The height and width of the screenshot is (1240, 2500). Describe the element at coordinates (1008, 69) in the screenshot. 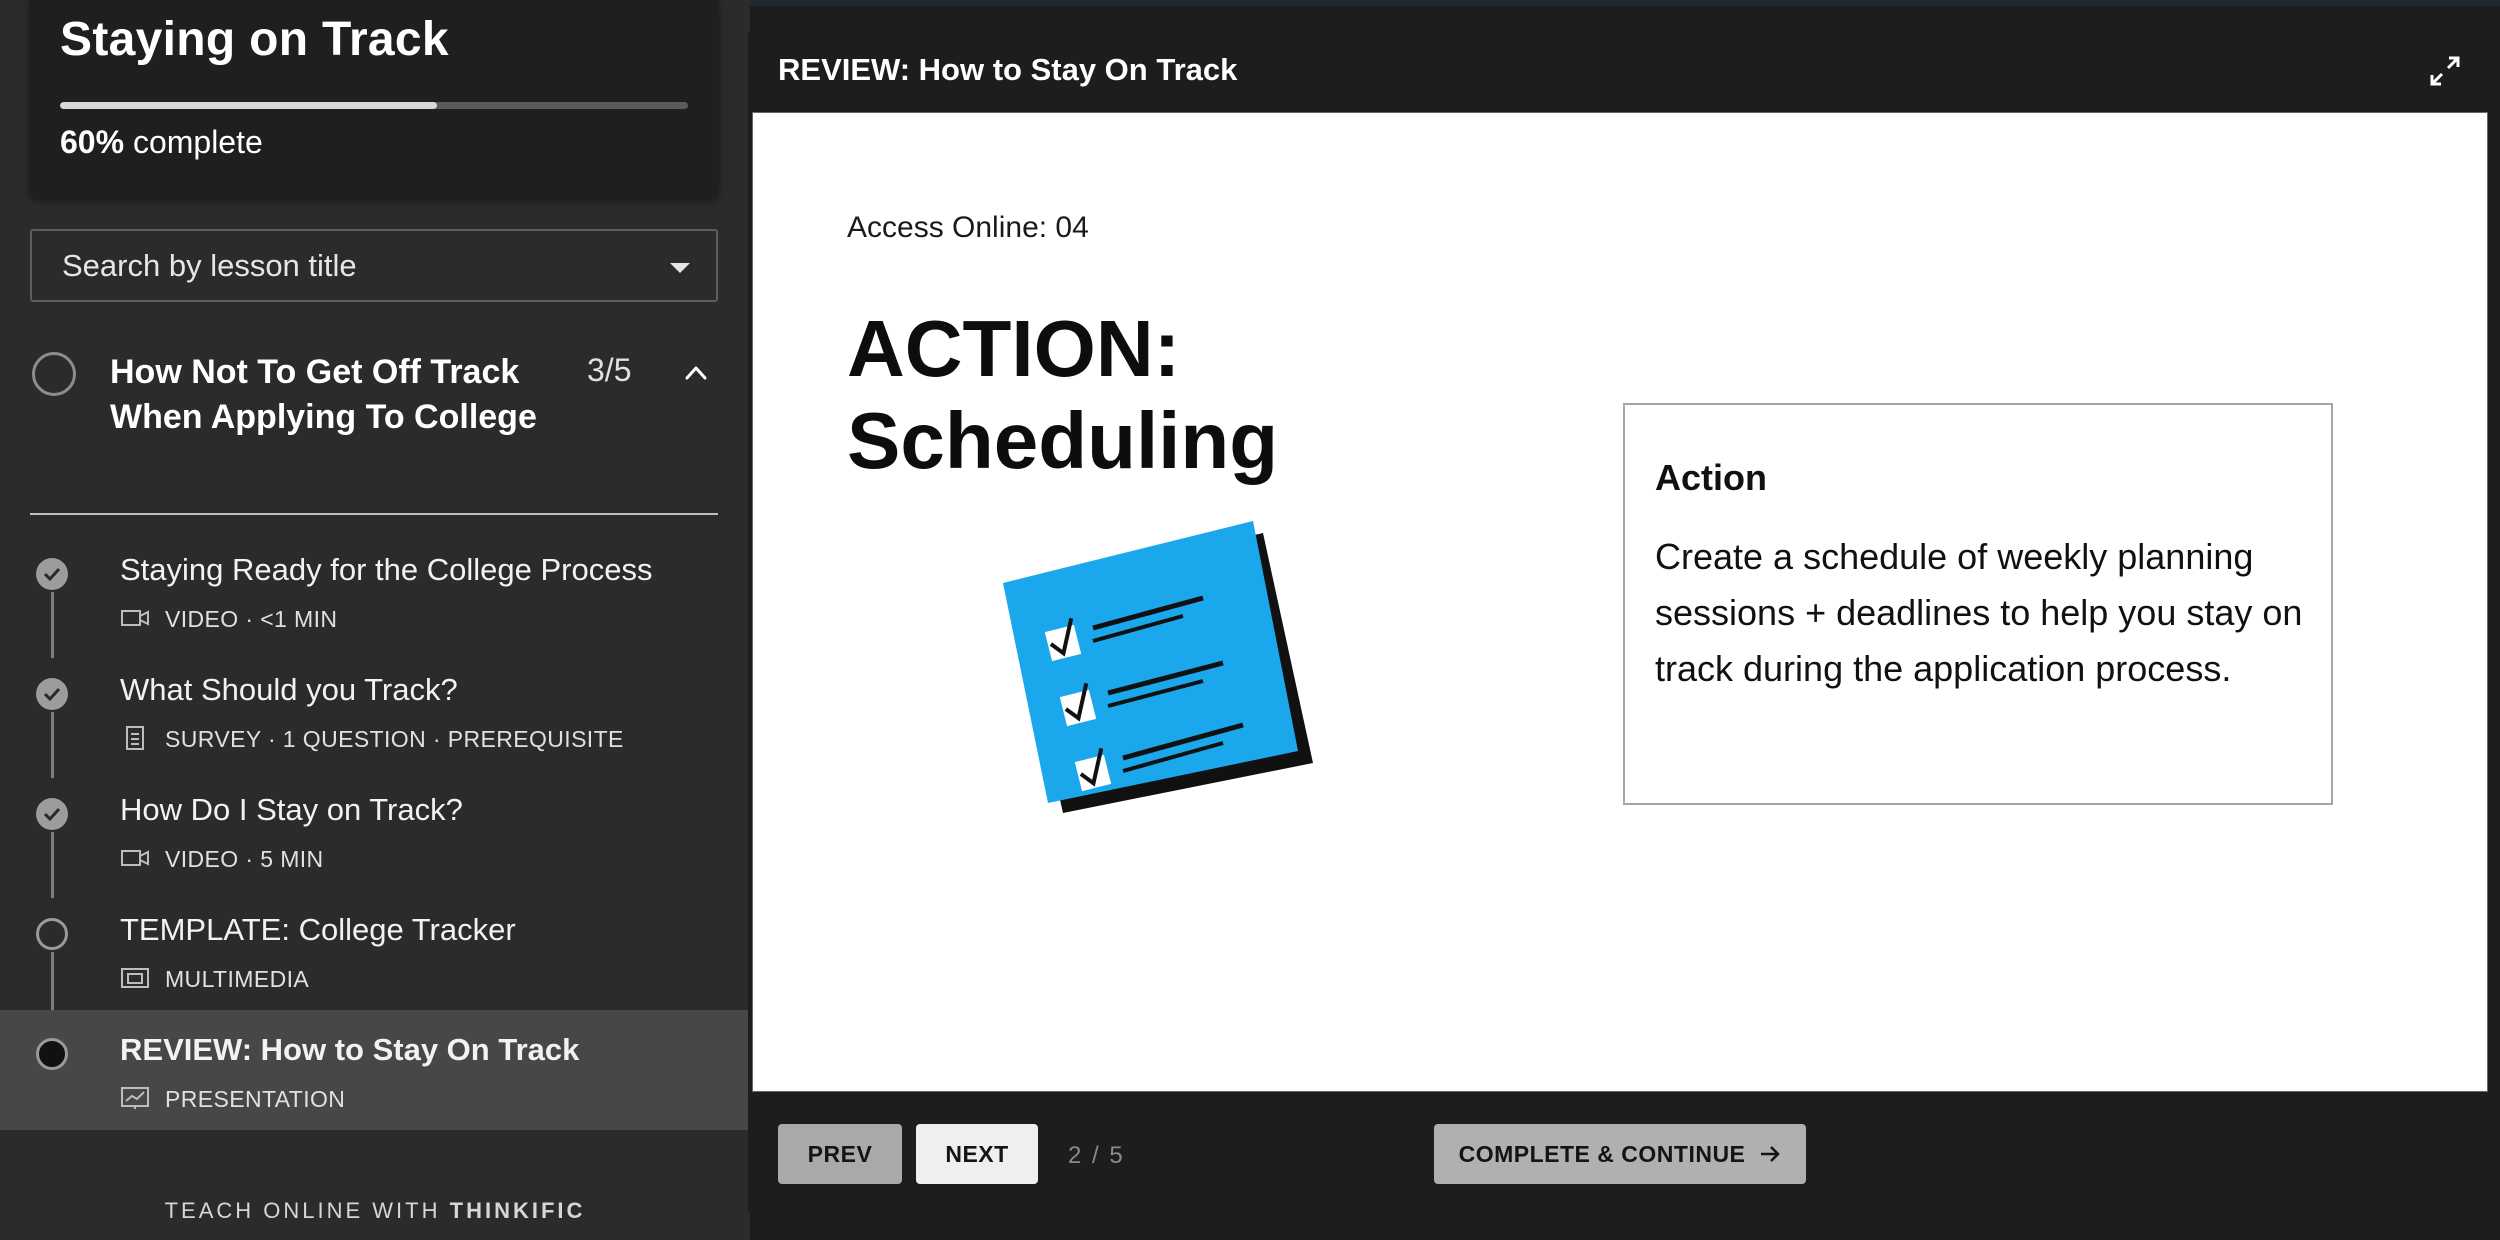

I see `lesson-header-title: REVIEW: How to Stay On Track` at that location.